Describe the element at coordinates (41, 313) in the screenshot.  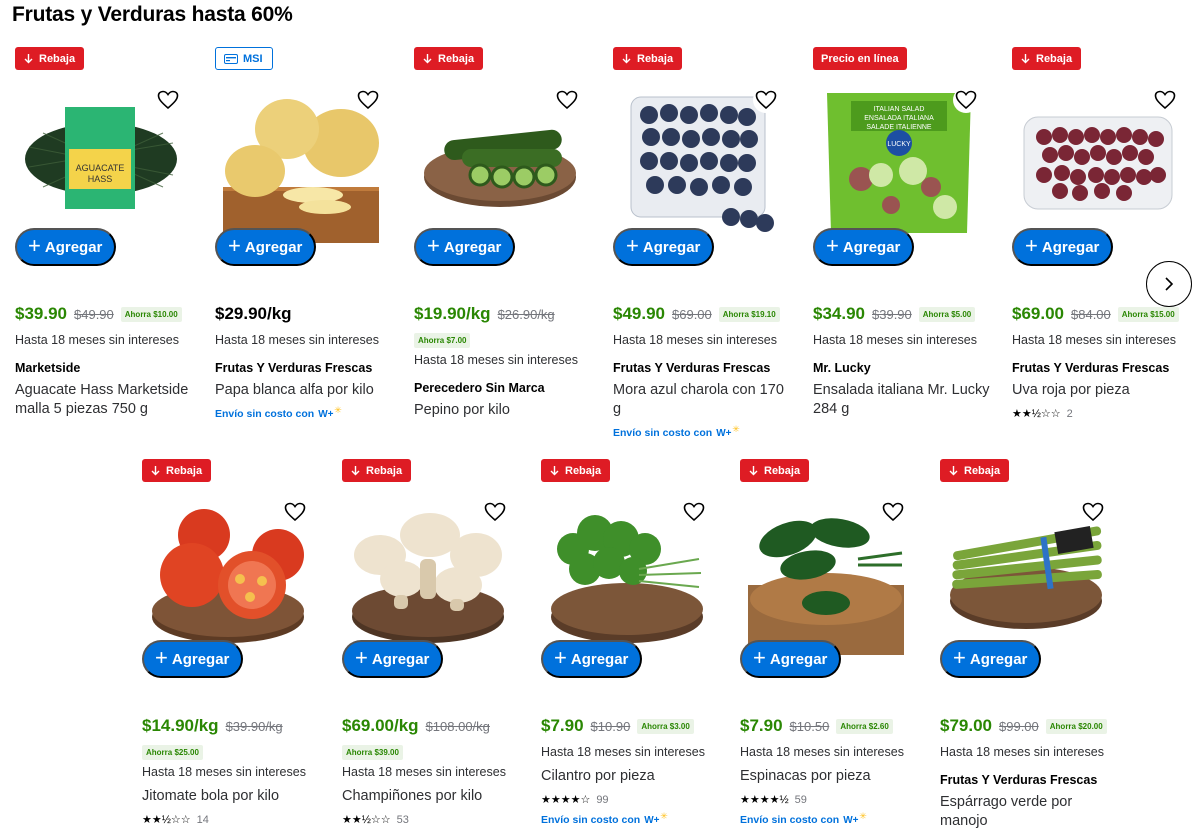
I see `current-price: $39.90` at that location.